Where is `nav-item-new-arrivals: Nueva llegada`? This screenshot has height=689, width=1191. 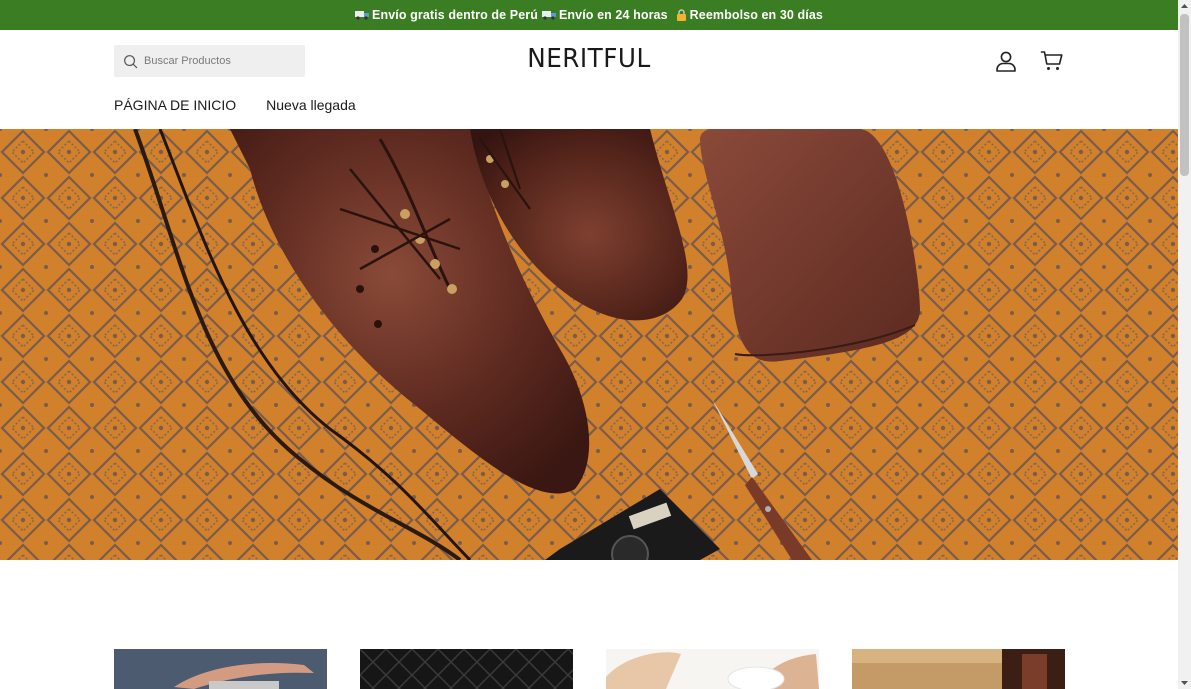
nav-item-new-arrivals: Nueva llegada is located at coordinates (311, 105).